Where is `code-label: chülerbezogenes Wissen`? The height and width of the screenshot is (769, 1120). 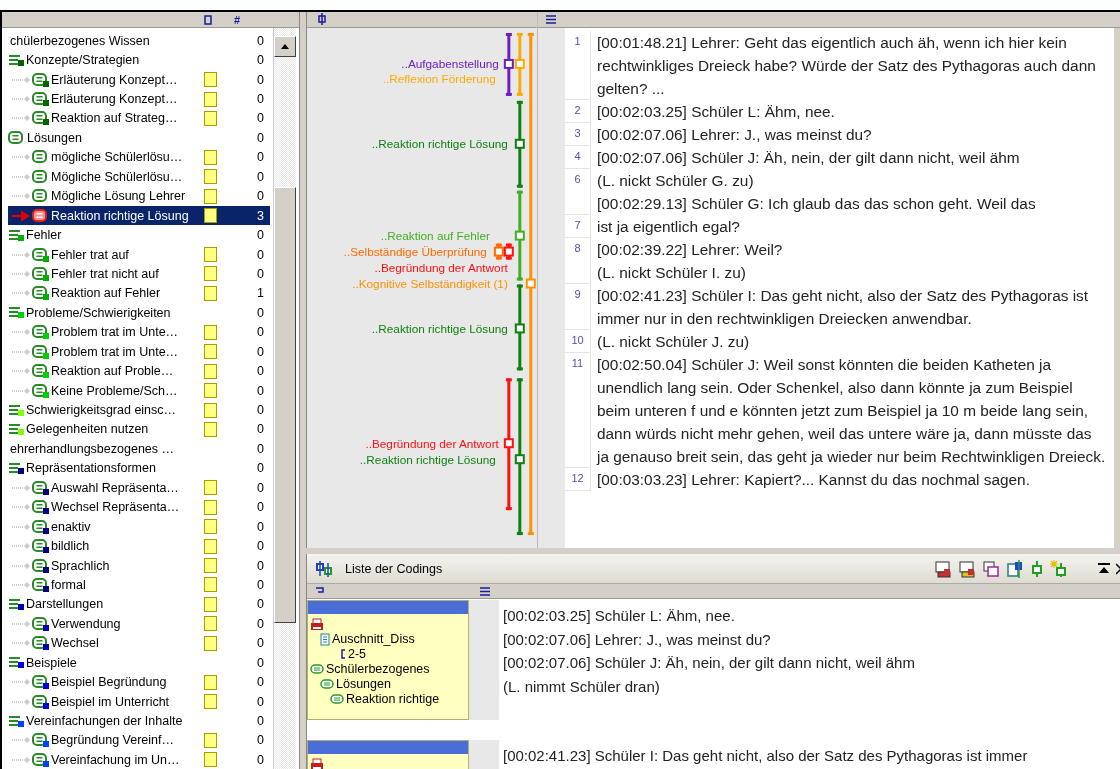
code-label: chülerbezogenes Wissen is located at coordinates (80, 40).